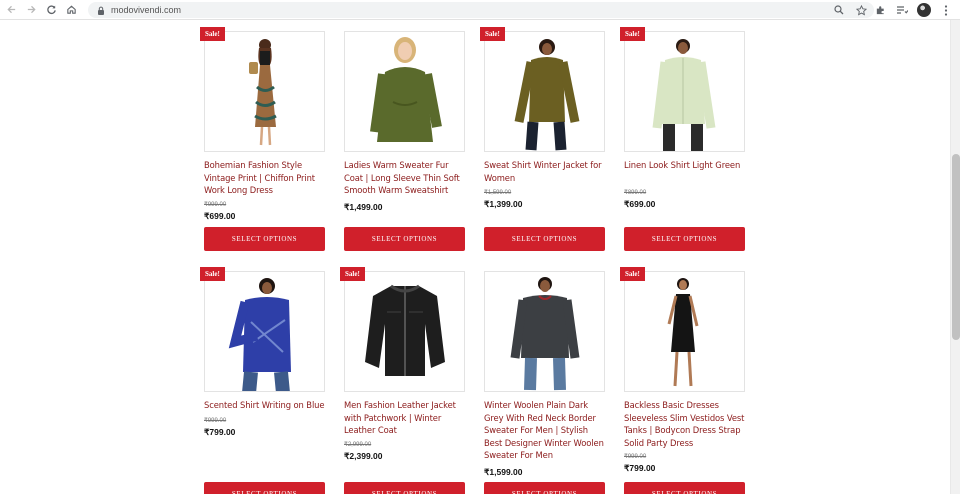 The height and width of the screenshot is (494, 960). What do you see at coordinates (51, 10) in the screenshot?
I see `reload-icon` at bounding box center [51, 10].